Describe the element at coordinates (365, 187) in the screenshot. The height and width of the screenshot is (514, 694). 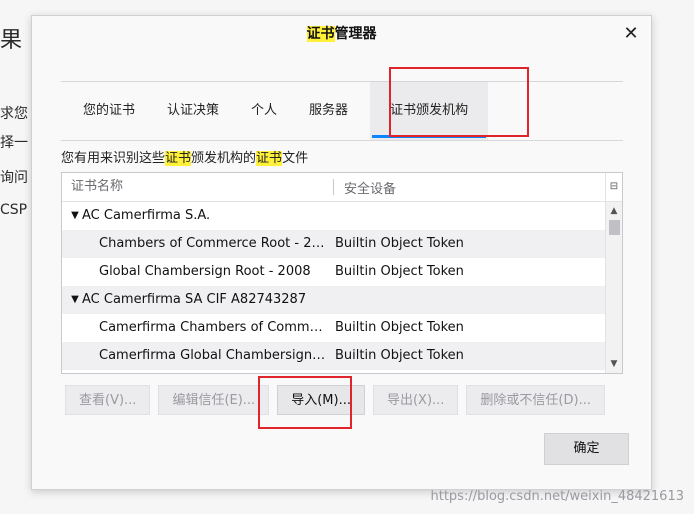
I see `column-header-device: 安全设备` at that location.